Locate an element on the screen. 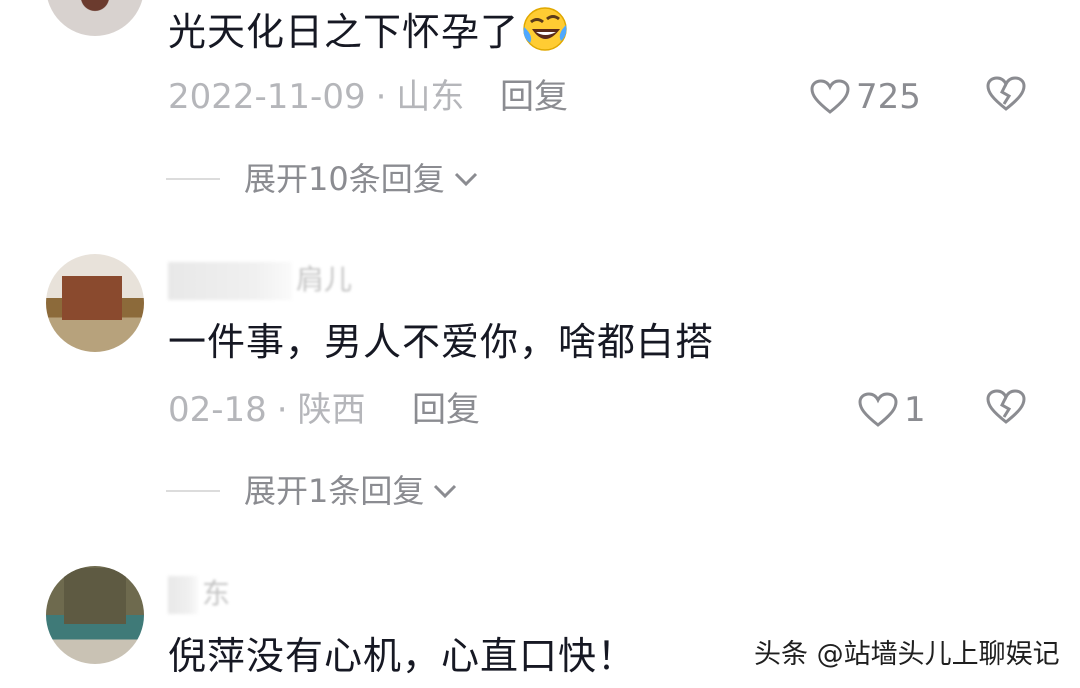  like-button: 725 is located at coordinates (865, 97).